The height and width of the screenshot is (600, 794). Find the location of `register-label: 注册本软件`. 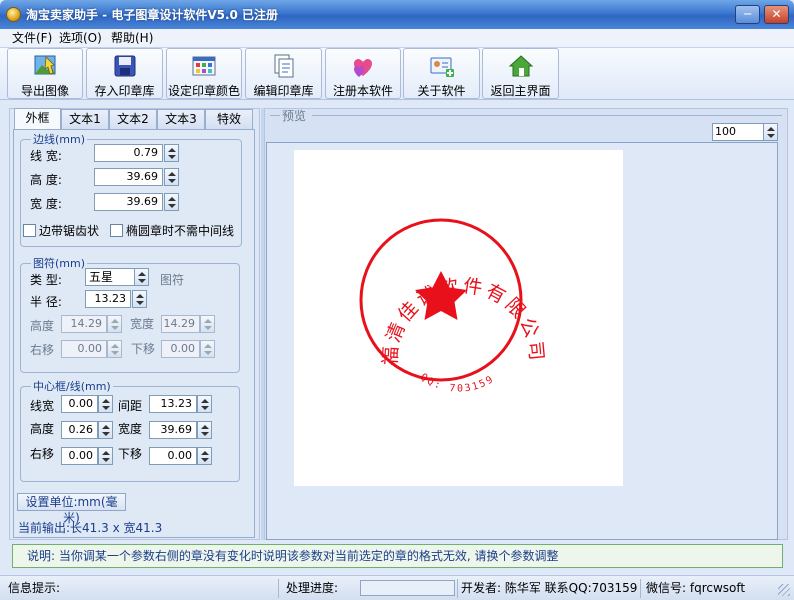

register-label: 注册本软件 is located at coordinates (362, 91).